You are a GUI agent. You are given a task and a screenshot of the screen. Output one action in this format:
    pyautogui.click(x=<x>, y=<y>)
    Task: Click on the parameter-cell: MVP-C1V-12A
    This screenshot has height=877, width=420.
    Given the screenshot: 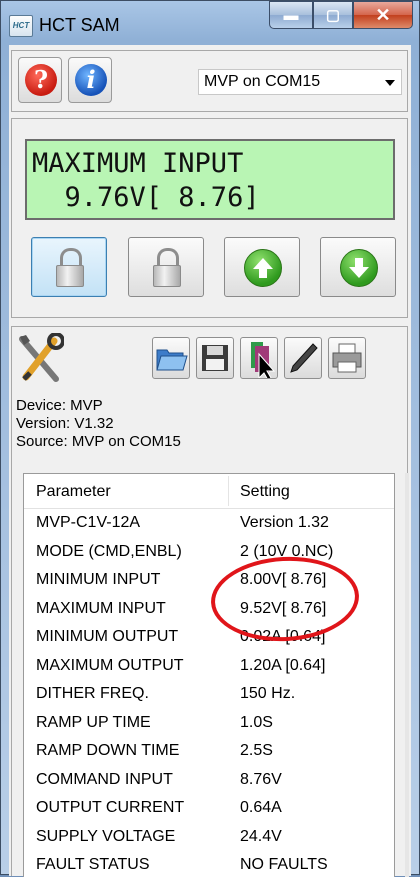 What is the action you would take?
    pyautogui.click(x=88, y=522)
    